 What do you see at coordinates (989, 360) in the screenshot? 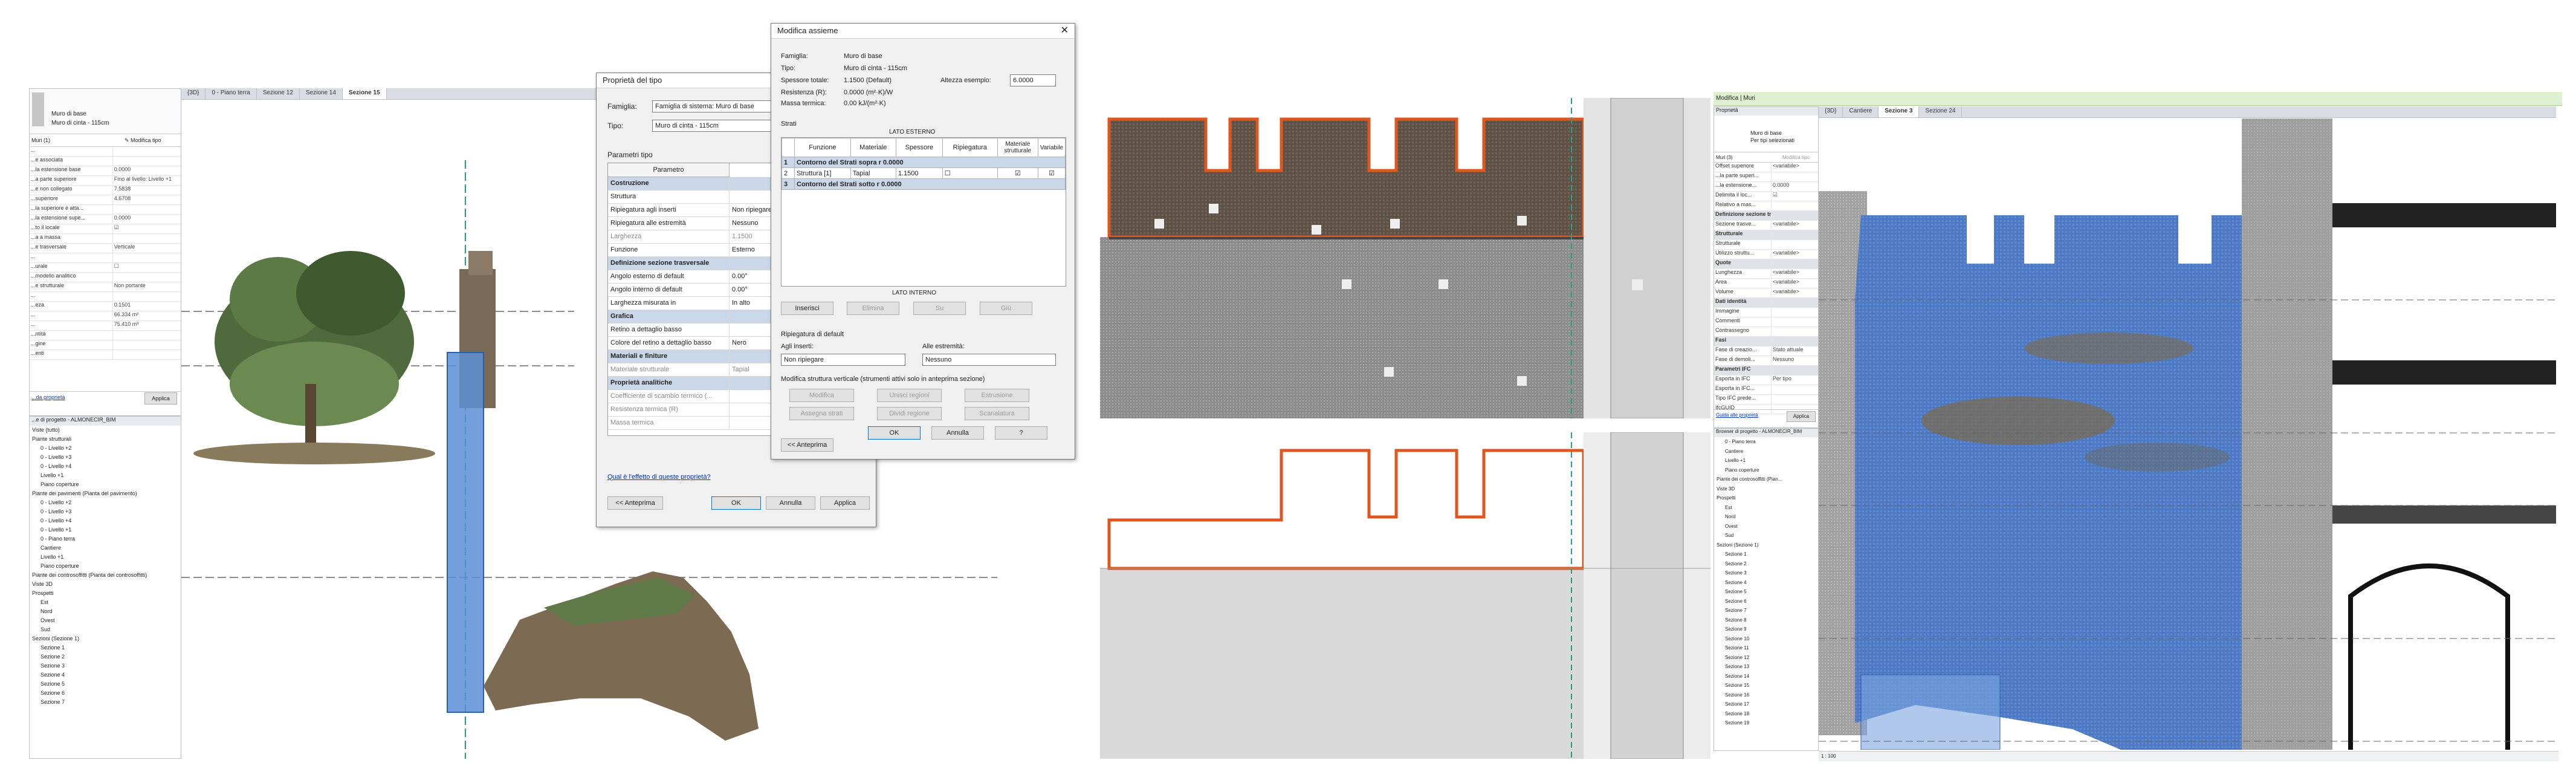
I see `at-ends-dropdown: Nessuno` at bounding box center [989, 360].